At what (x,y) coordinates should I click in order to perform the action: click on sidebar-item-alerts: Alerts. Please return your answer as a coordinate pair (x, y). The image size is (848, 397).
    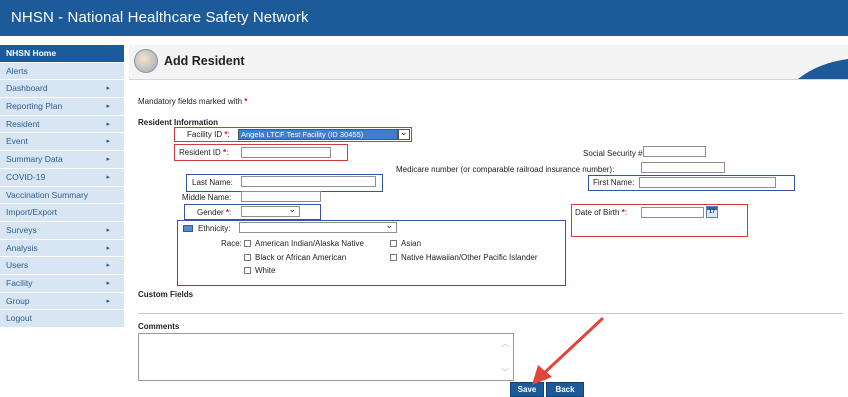
    Looking at the image, I should click on (62, 71).